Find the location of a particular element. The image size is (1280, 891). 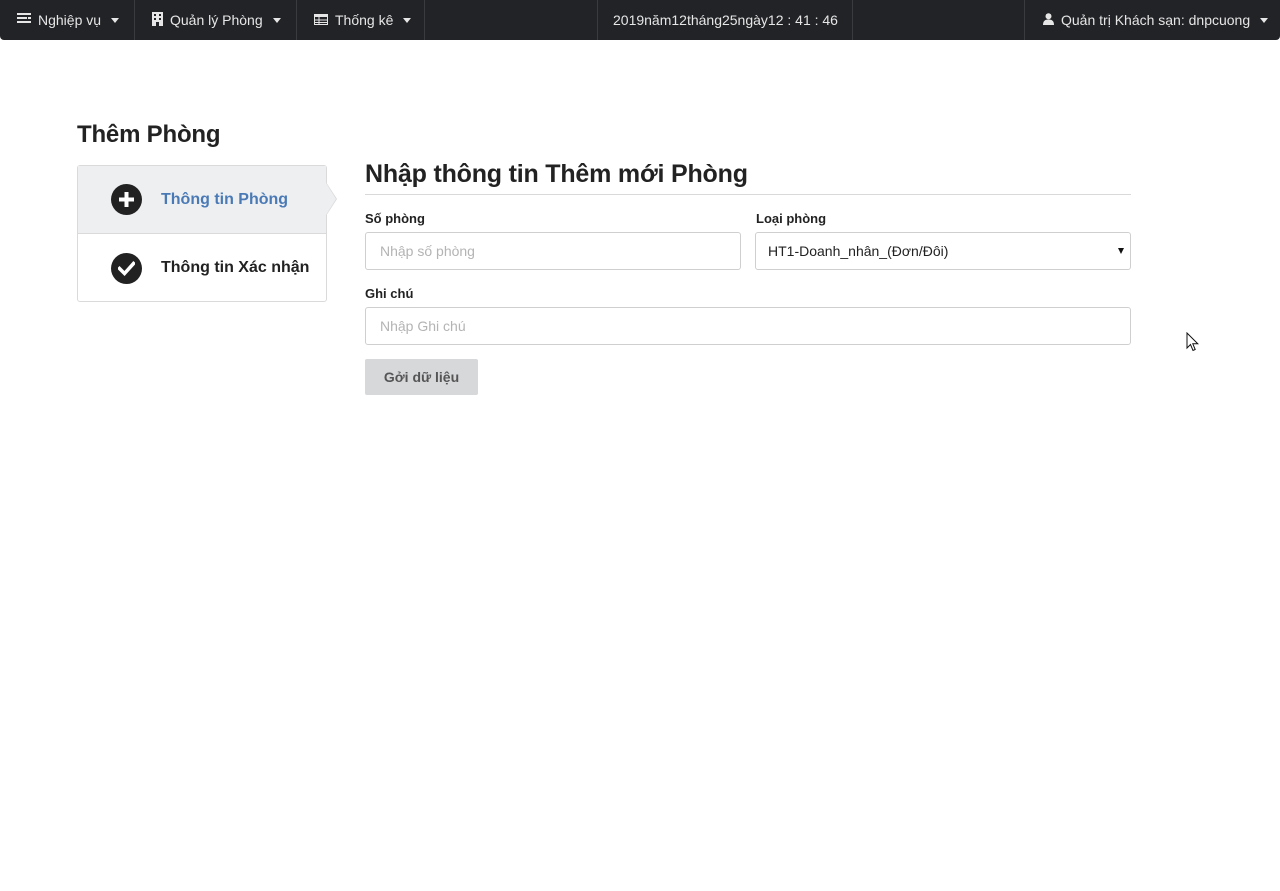

ghi-chu-input is located at coordinates (748, 326).